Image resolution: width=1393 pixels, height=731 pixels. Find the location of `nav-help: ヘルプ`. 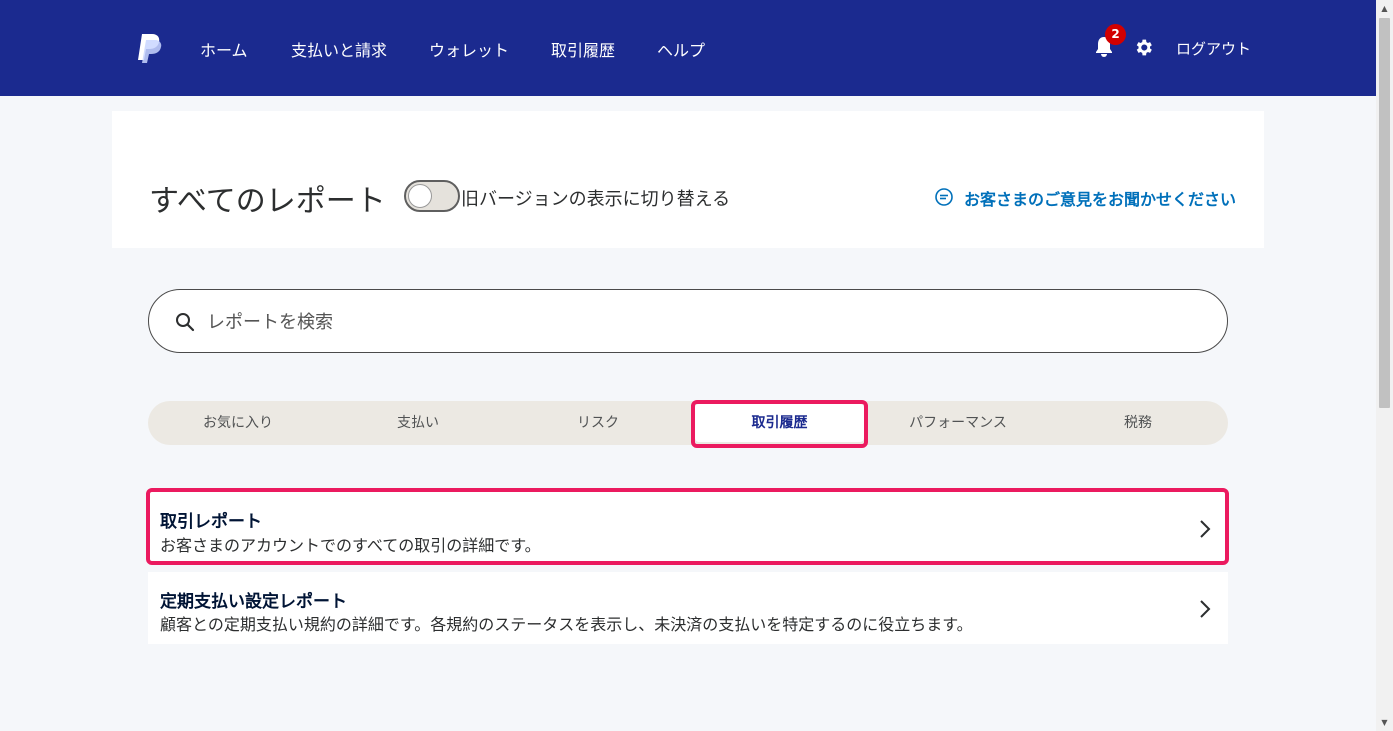

nav-help: ヘルプ is located at coordinates (681, 49).